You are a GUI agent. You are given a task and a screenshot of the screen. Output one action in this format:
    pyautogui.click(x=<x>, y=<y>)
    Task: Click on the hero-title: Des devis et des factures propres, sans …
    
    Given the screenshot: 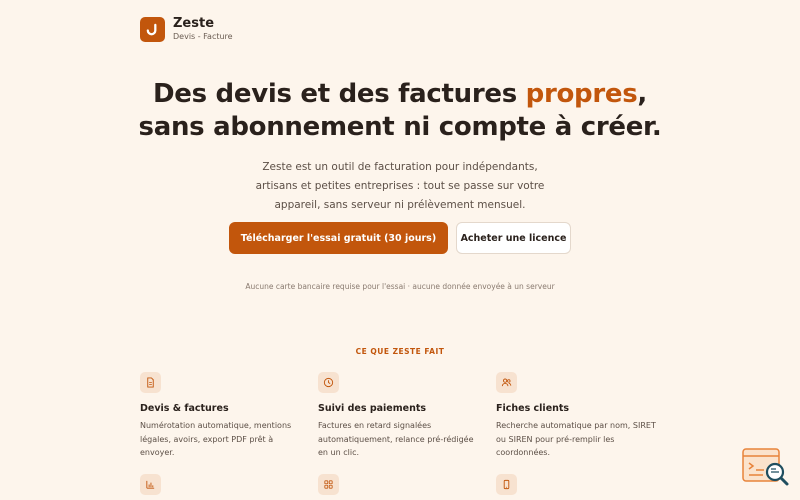 What is the action you would take?
    pyautogui.click(x=400, y=111)
    